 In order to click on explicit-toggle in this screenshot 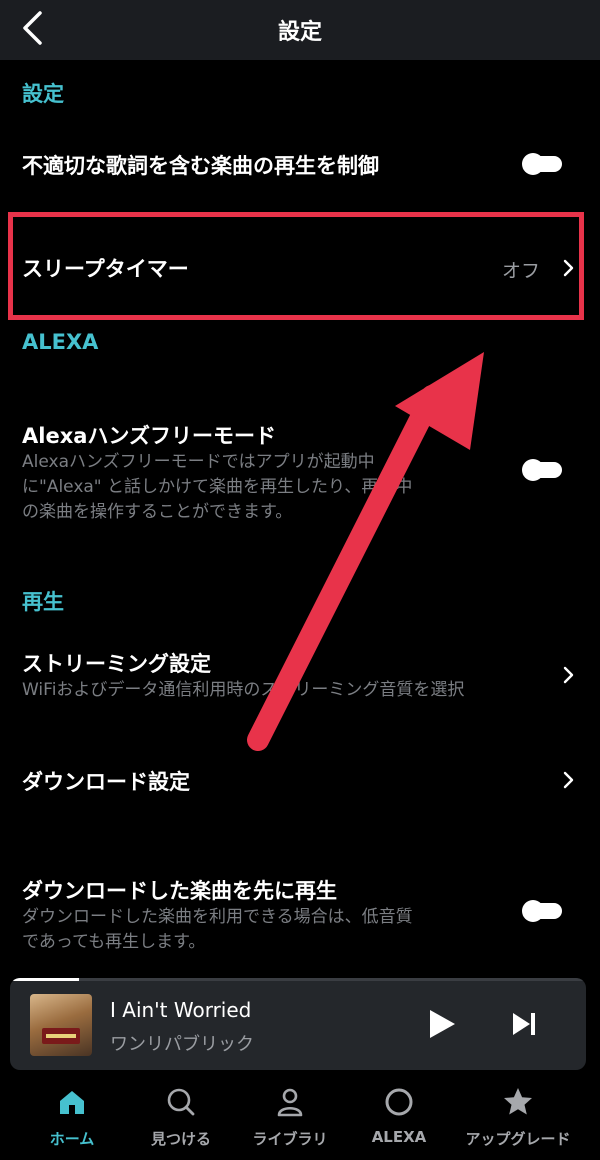, I will do `click(542, 164)`.